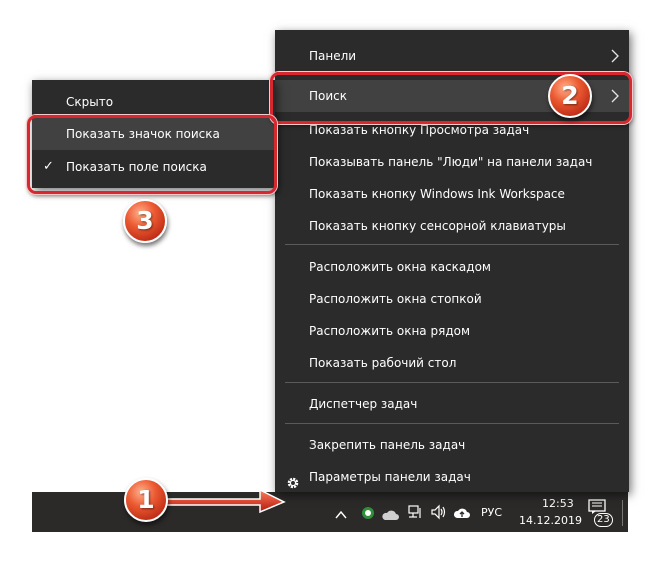  I want to click on menu-item-show-touch-keyboard: Показать кнопку сенсорной клавиатуры, so click(452, 226).